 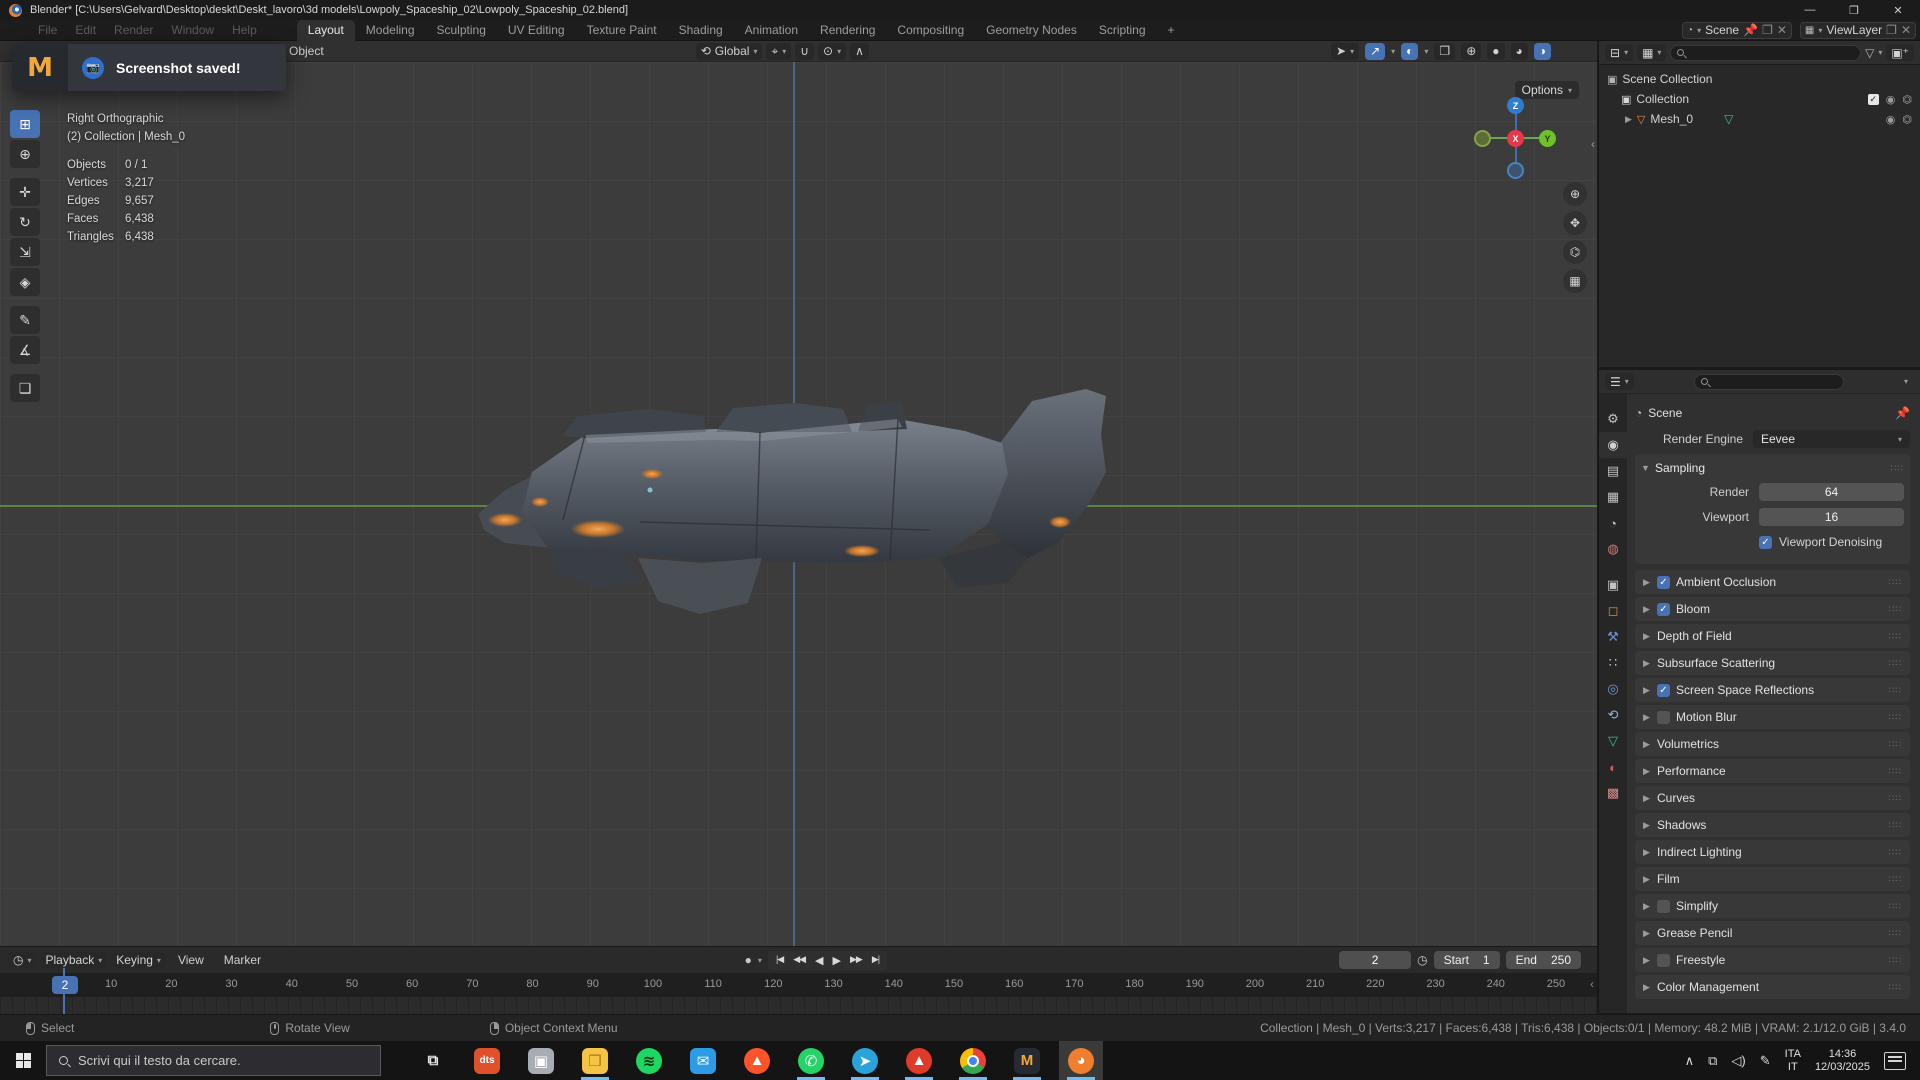 I want to click on filter-icon: ▽, so click(x=1869, y=53).